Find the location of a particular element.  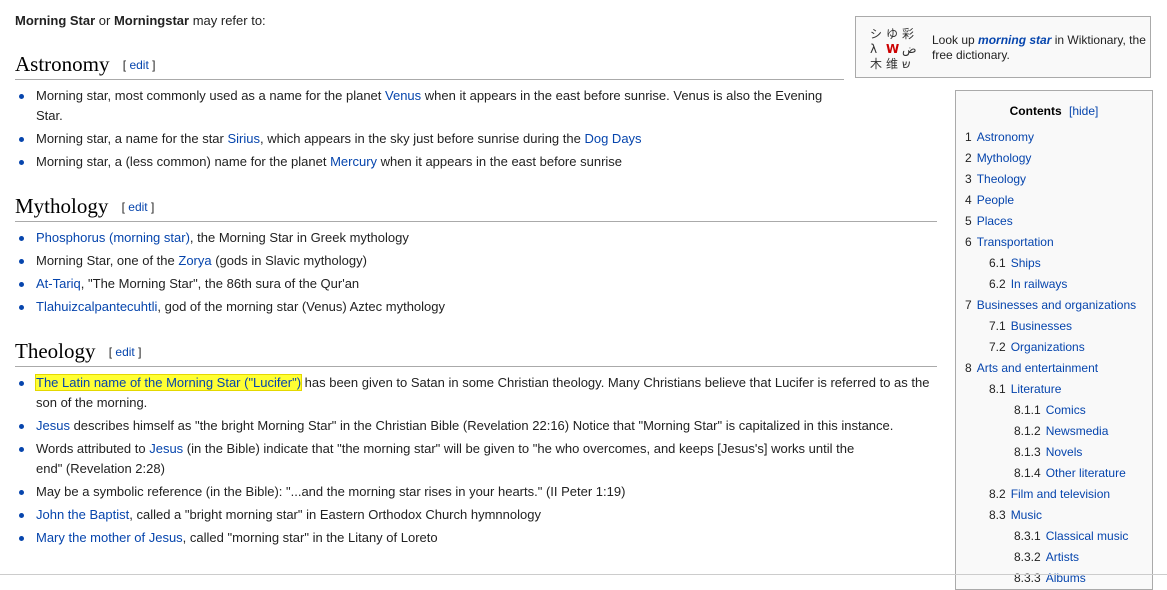

link-zorya: Zorya is located at coordinates (194, 260).